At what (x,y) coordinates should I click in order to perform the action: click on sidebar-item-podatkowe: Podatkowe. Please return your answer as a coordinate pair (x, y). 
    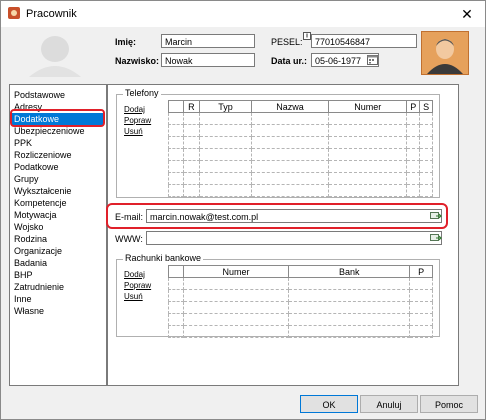
    Looking at the image, I should click on (58, 167).